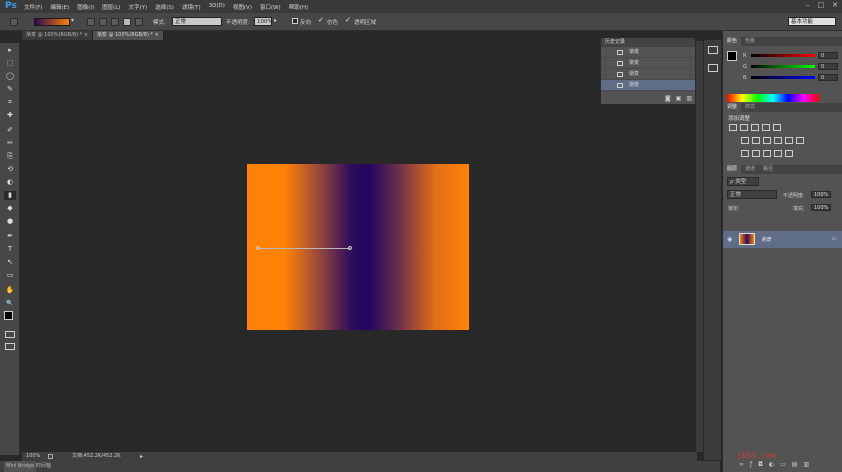 This screenshot has width=842, height=472. What do you see at coordinates (10, 130) in the screenshot?
I see `healing-tool-icon: ✐` at bounding box center [10, 130].